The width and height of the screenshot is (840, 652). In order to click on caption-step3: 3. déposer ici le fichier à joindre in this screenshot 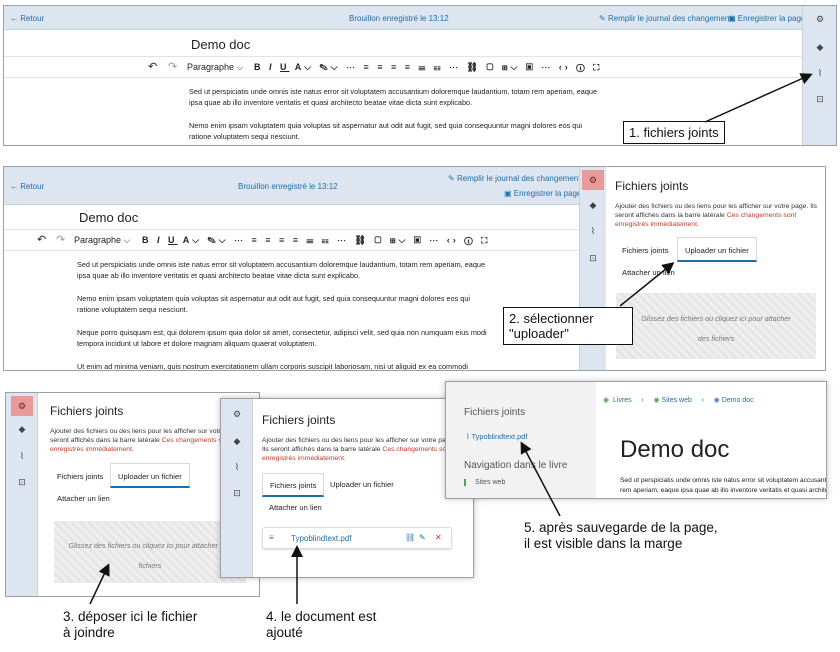, I will do `click(130, 624)`.